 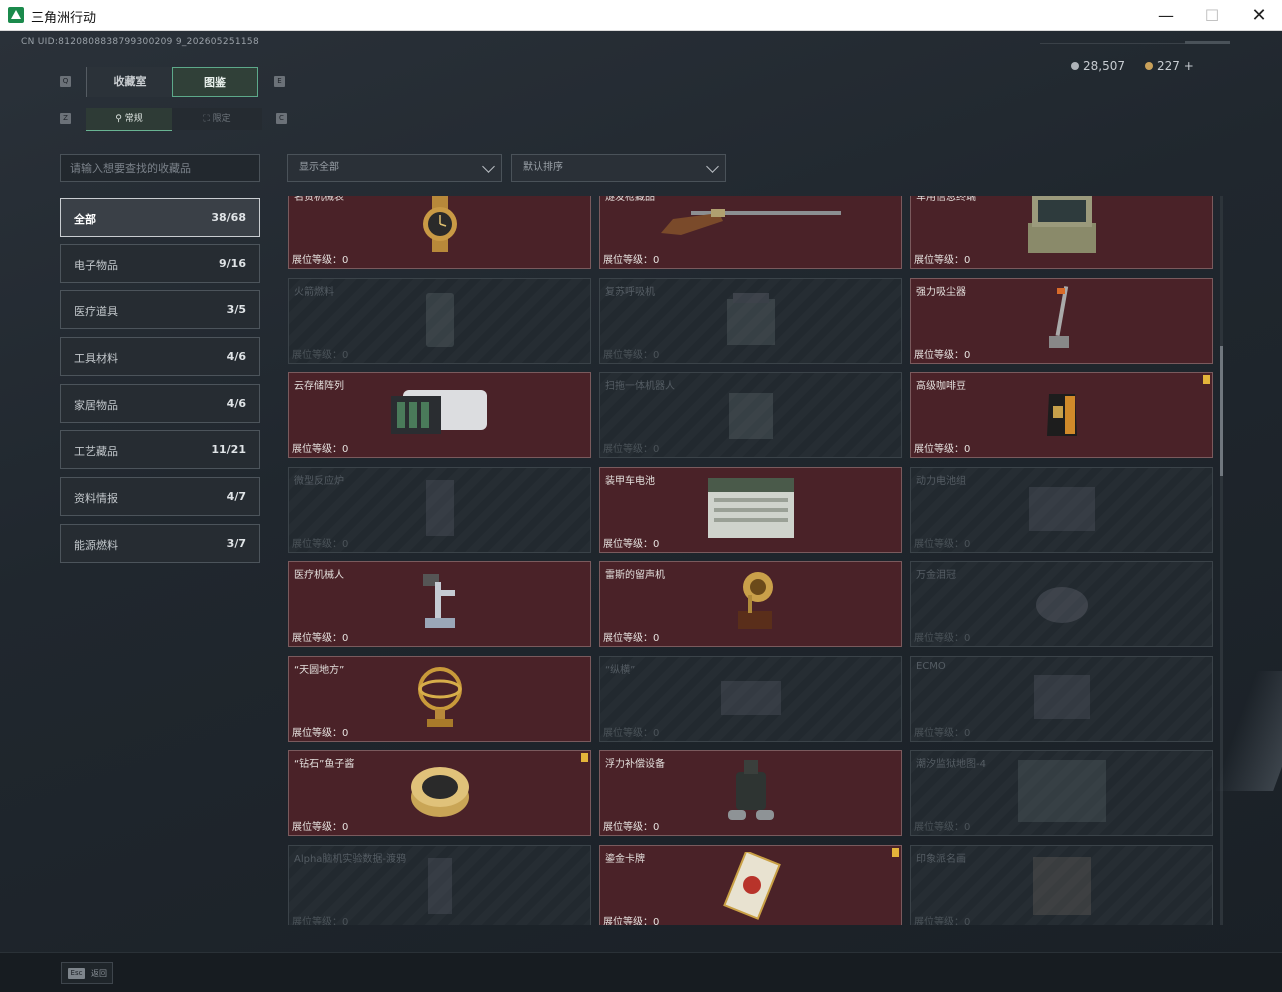 I want to click on collection-item-card: 复苏呼吸机 展位等级：0, so click(x=750, y=320).